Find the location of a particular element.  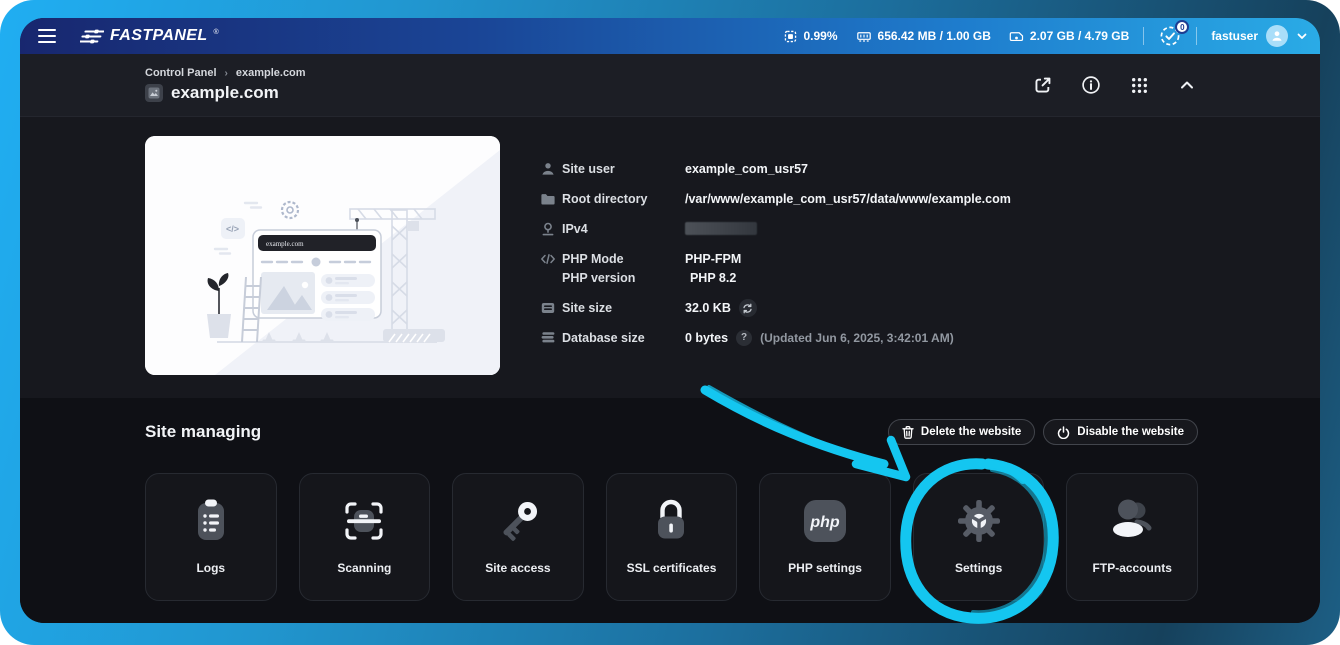

info-row-site-user: Site user example_com_usr57 is located at coordinates (869, 169).